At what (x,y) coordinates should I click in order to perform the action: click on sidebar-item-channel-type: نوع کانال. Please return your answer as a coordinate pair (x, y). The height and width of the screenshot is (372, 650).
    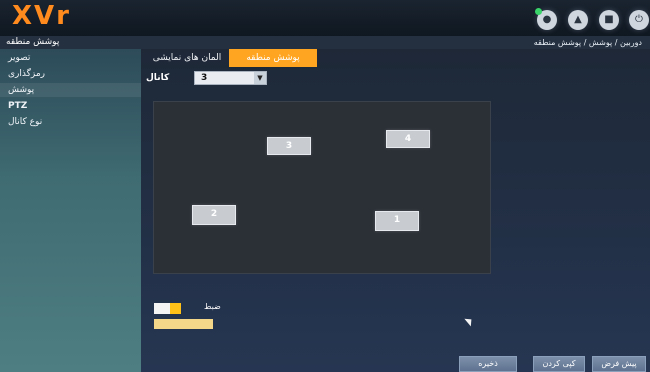
    Looking at the image, I should click on (70, 122).